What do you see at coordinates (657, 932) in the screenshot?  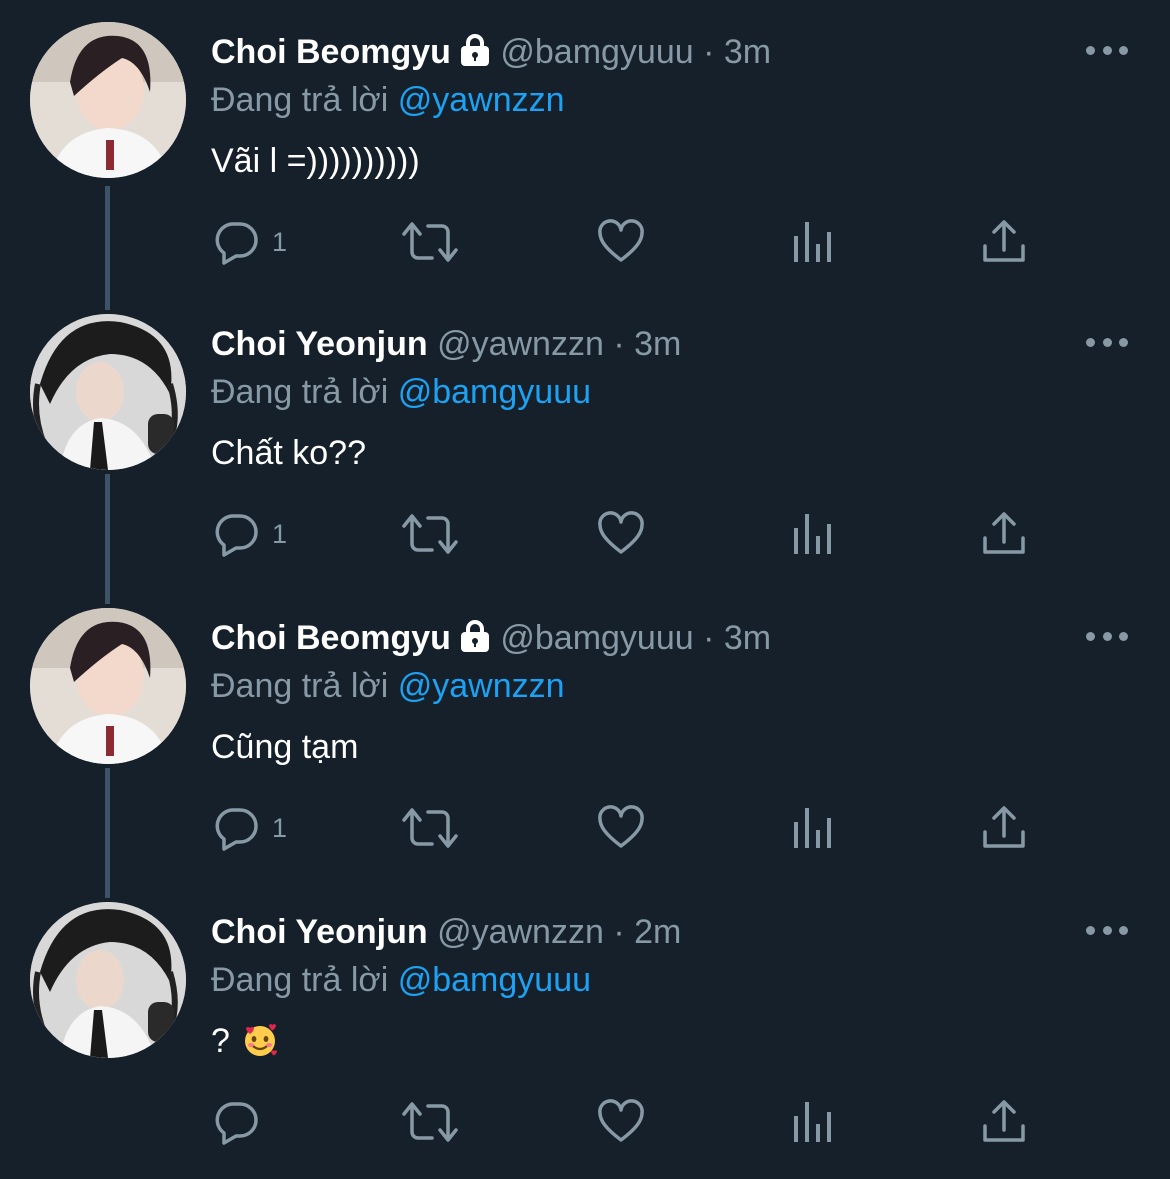 I see `timestamp: 2m` at bounding box center [657, 932].